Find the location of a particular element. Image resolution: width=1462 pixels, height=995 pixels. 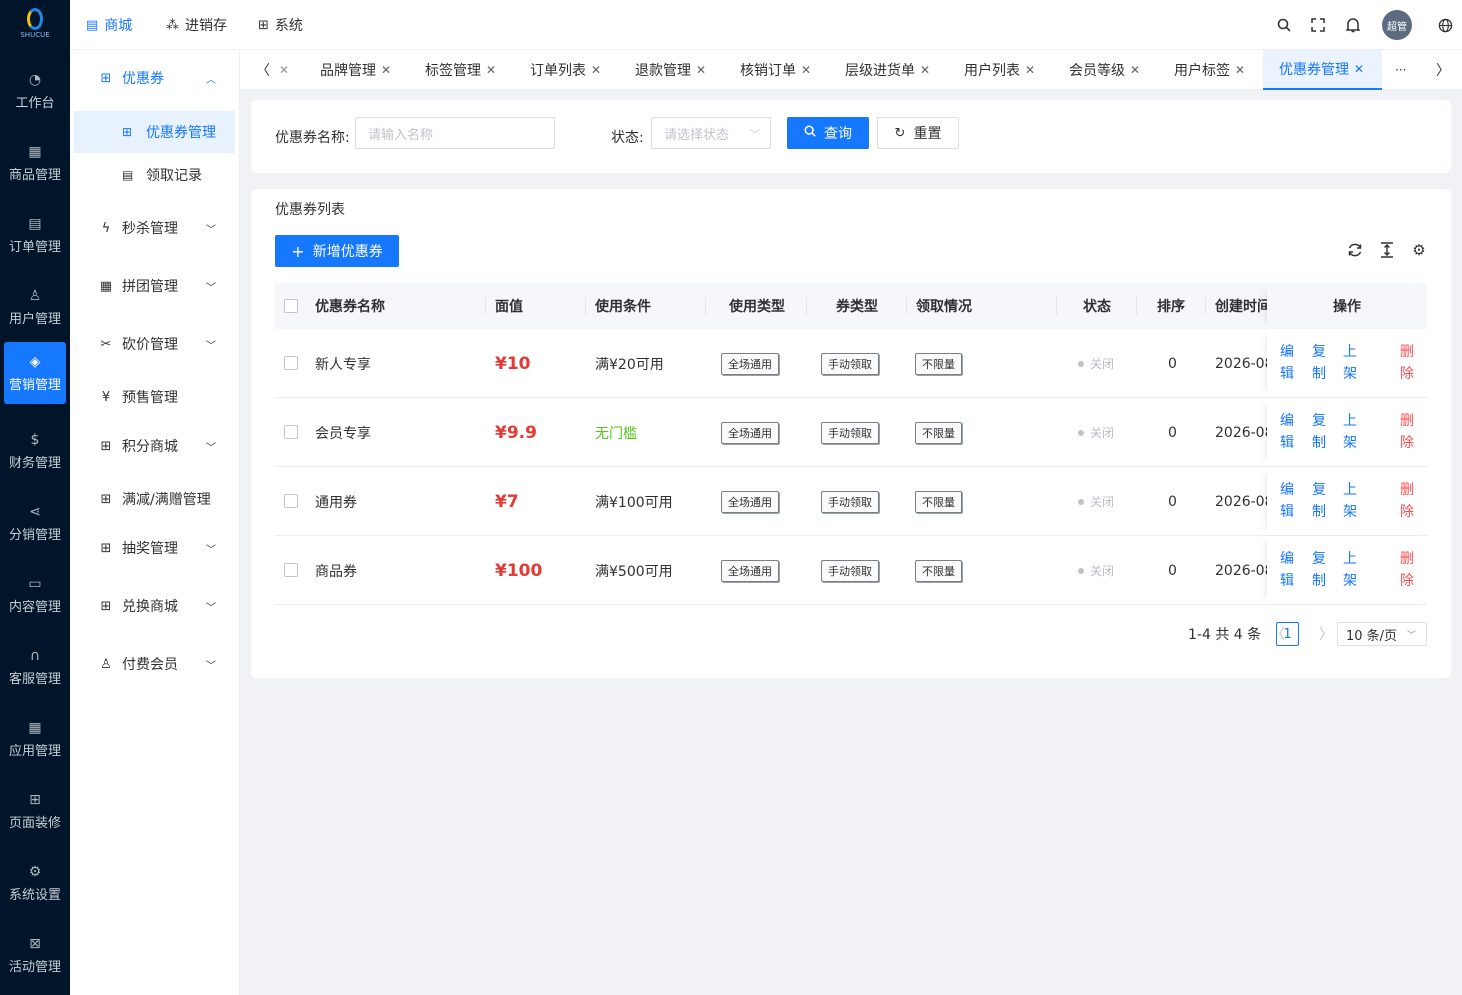

tab-users: 用户列表 ✕ is located at coordinates (999, 70).